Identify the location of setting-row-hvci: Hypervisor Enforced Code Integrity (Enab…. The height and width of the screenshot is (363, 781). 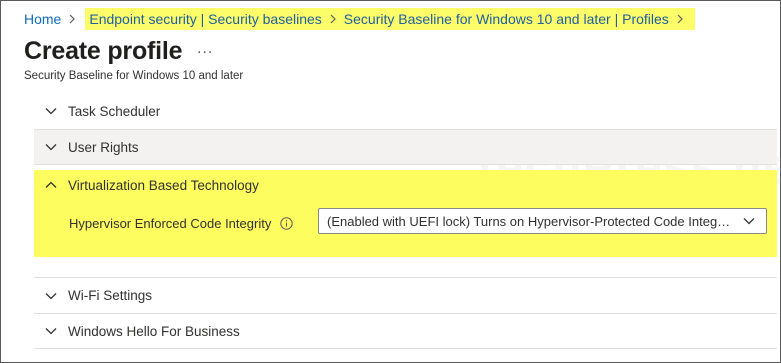
(405, 223).